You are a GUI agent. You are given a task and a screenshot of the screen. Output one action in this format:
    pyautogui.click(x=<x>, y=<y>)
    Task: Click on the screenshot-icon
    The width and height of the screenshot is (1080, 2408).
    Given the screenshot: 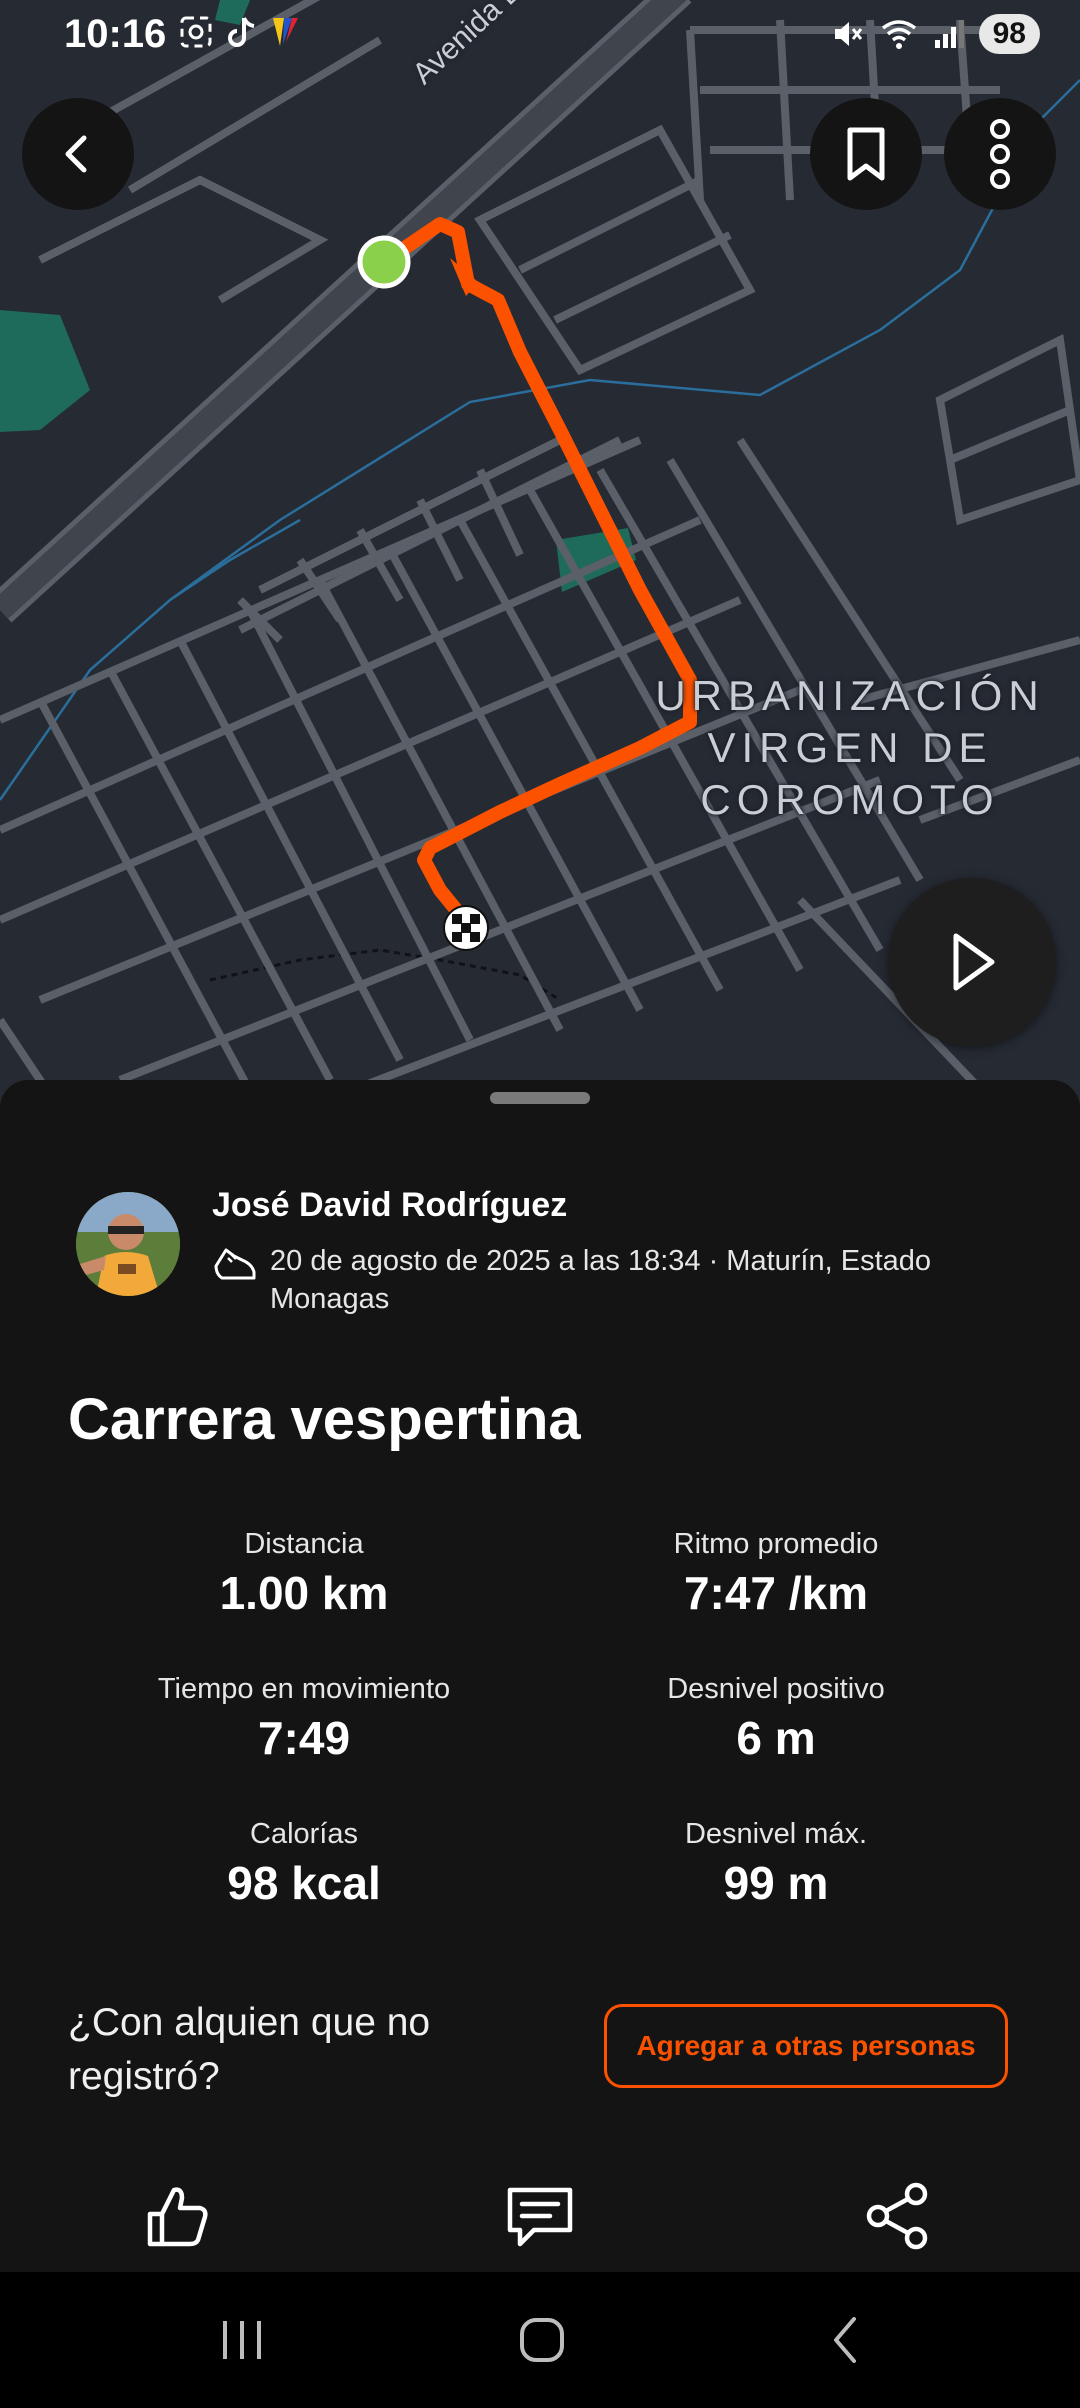 What is the action you would take?
    pyautogui.click(x=196, y=32)
    